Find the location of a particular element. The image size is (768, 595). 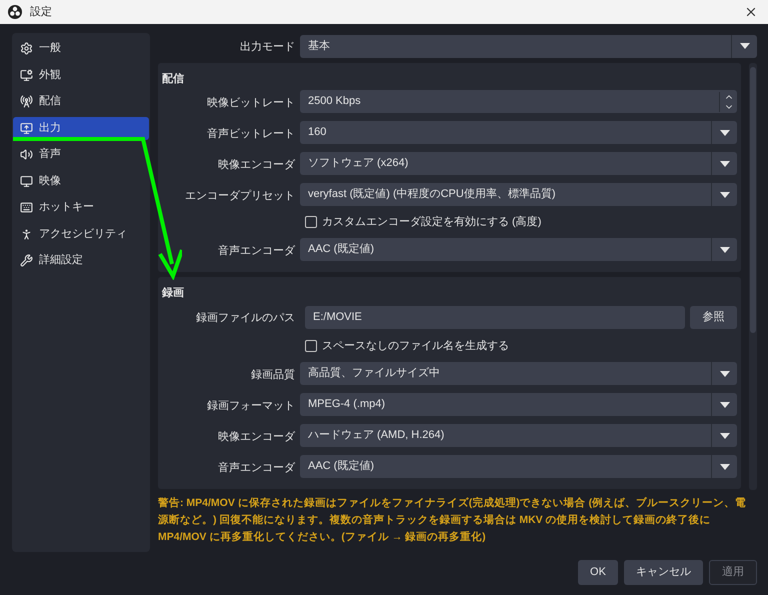

dropdown: ソフトウェア (x264) is located at coordinates (518, 163).